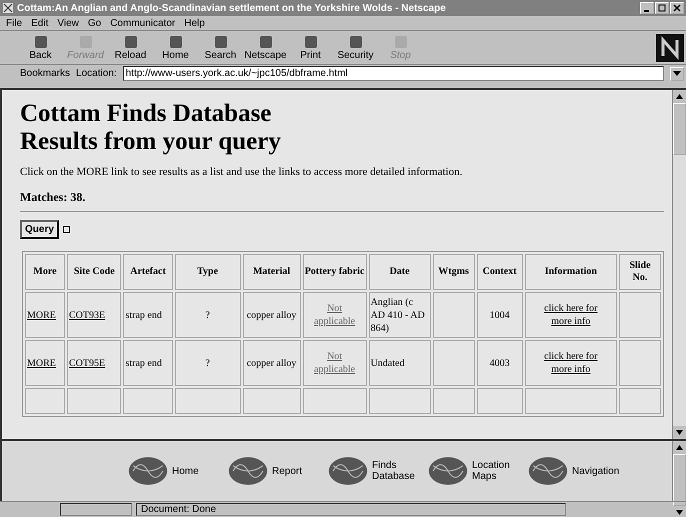 This screenshot has width=686, height=517. What do you see at coordinates (393, 73) in the screenshot?
I see `location-field: http://www-users.york.ac.uk/~jpc105/dbframe.html` at bounding box center [393, 73].